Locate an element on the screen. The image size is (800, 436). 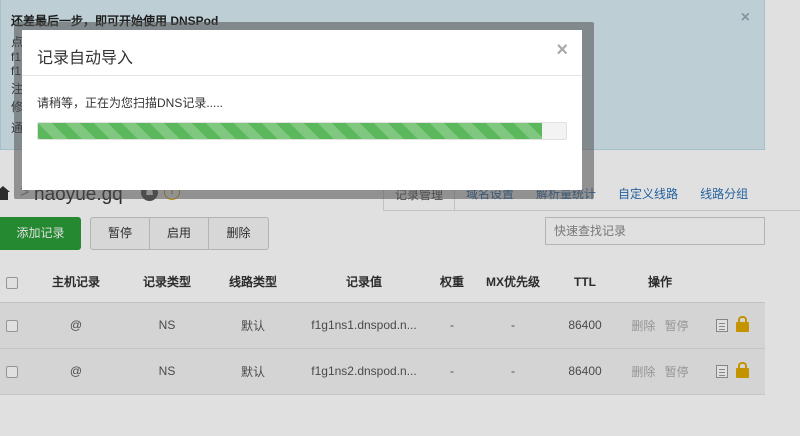
scan-progress-bar is located at coordinates (302, 131).